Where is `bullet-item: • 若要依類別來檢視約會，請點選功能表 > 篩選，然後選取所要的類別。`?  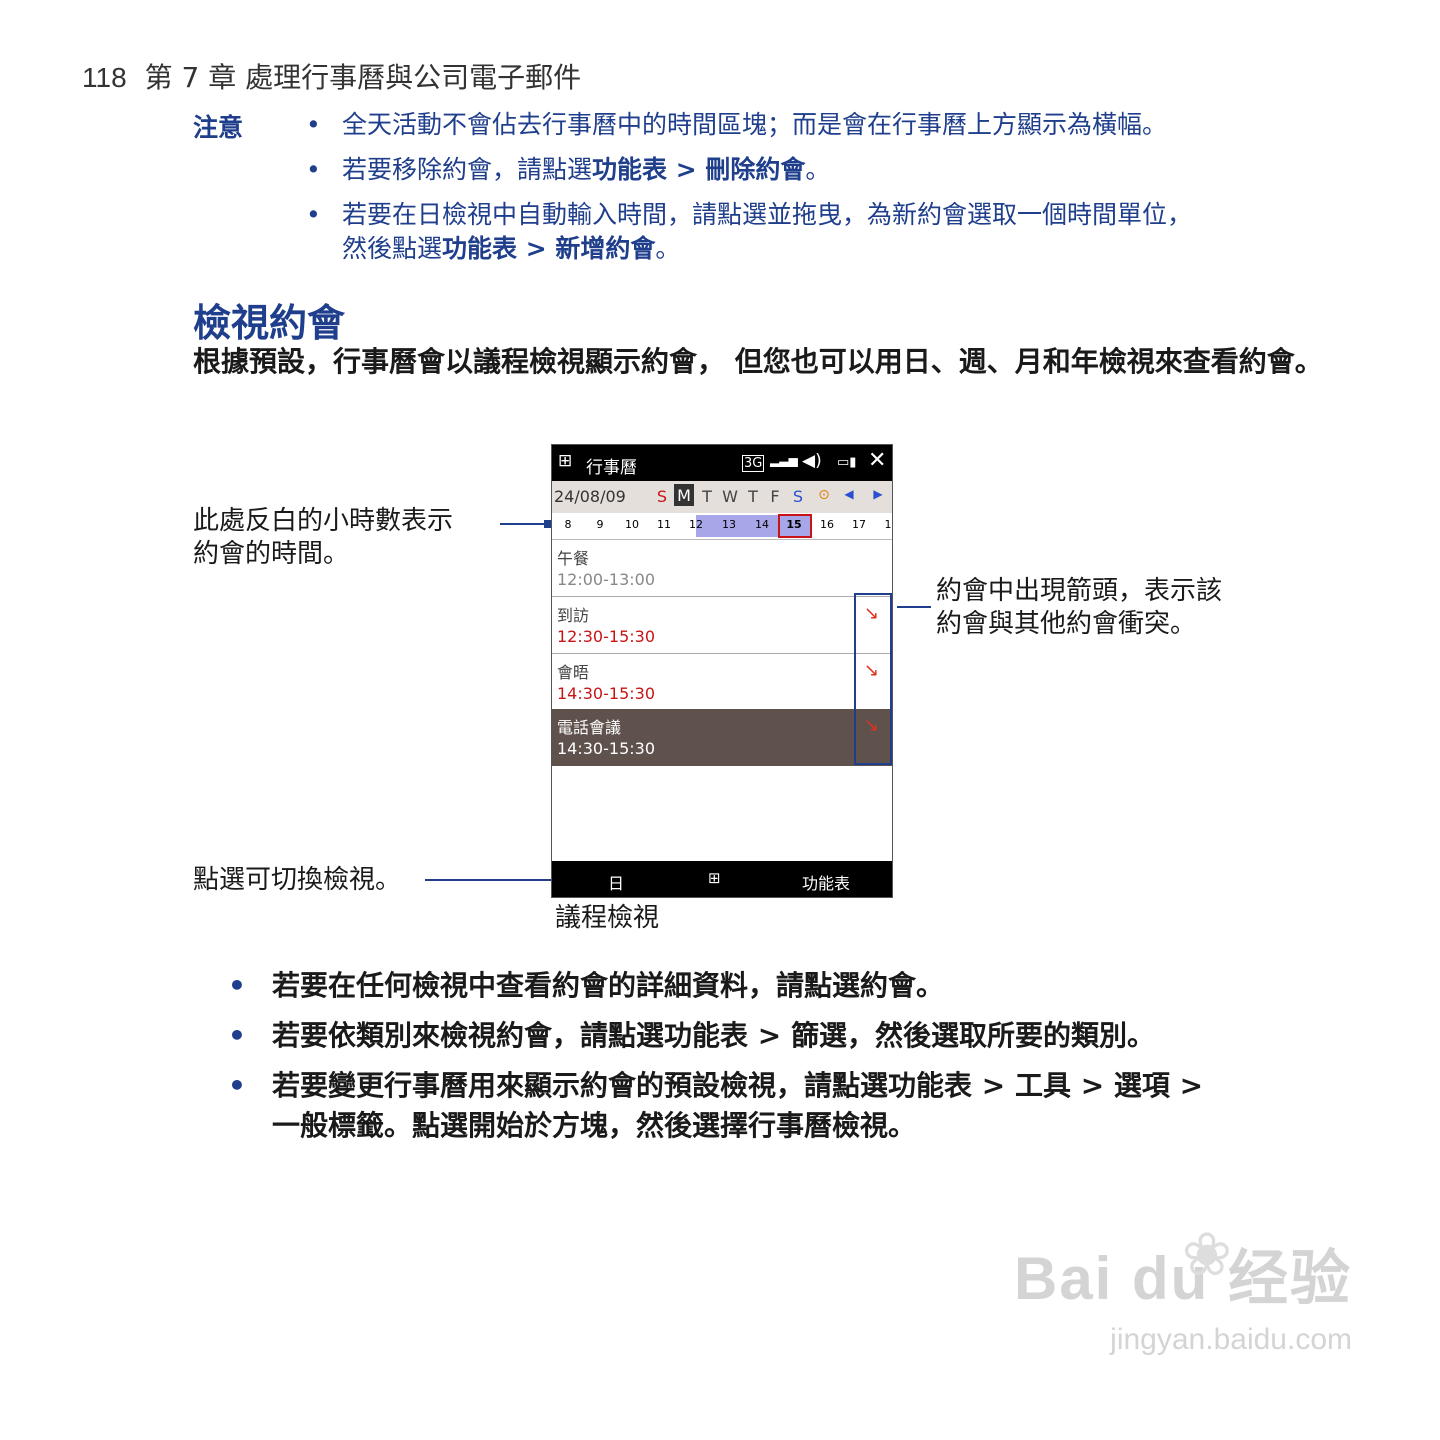 bullet-item: • 若要依類別來檢視約會，請點選功能表 > 篩選，然後選取所要的類別。 is located at coordinates (691, 1035).